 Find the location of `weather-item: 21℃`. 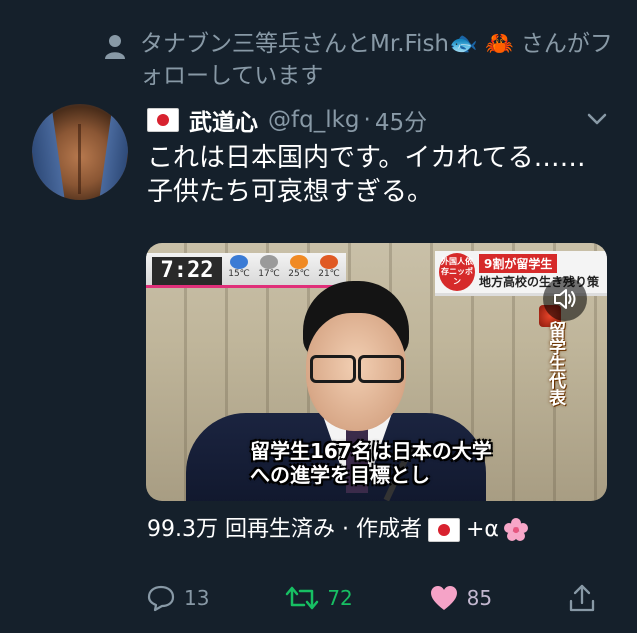

weather-item: 21℃ is located at coordinates (329, 267).